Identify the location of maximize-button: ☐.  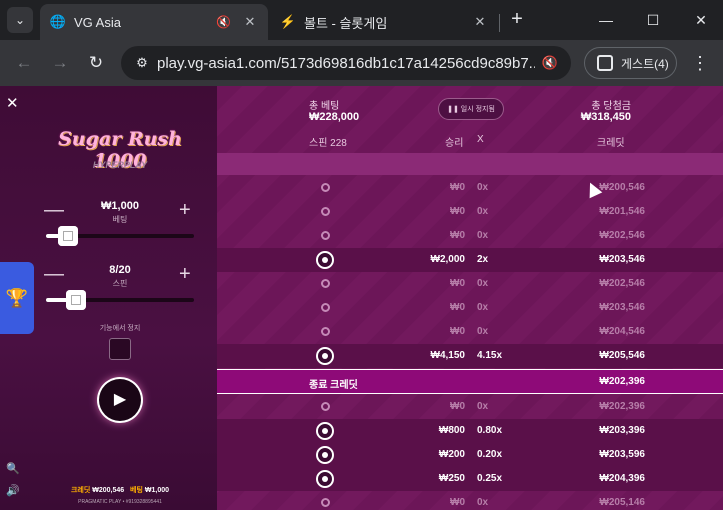
(653, 20).